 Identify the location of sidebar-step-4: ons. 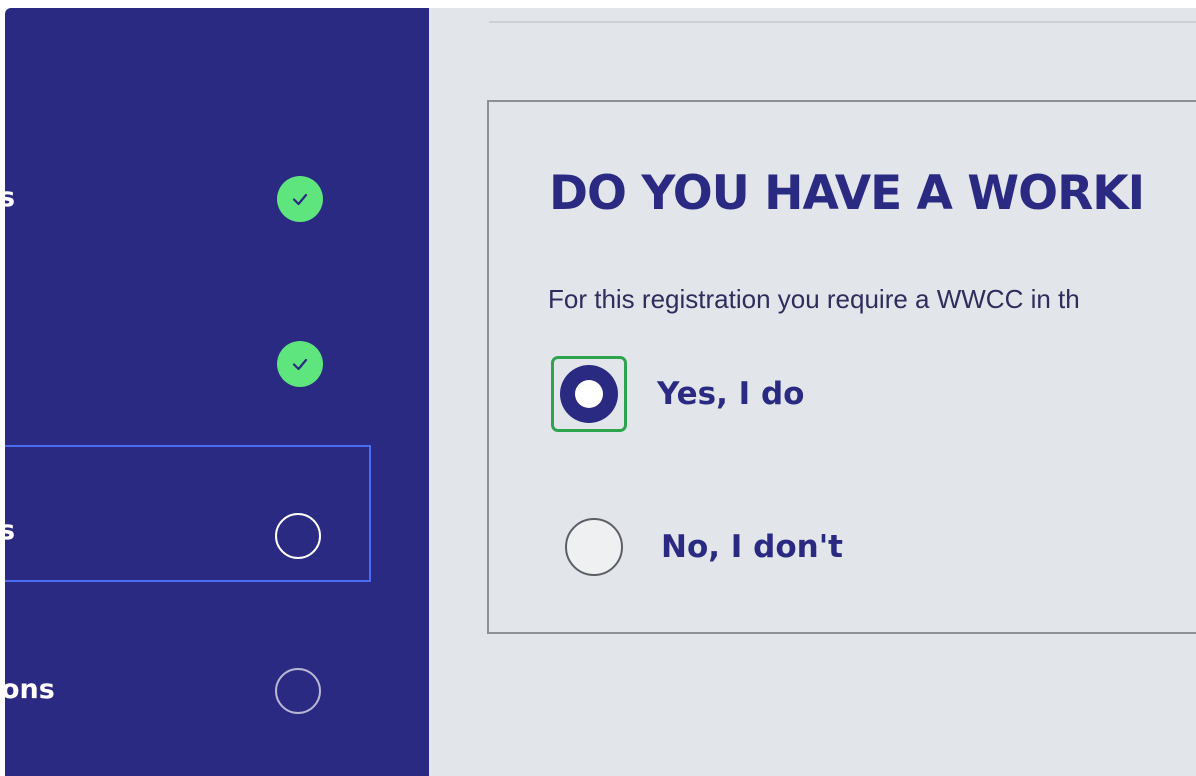
(188, 688).